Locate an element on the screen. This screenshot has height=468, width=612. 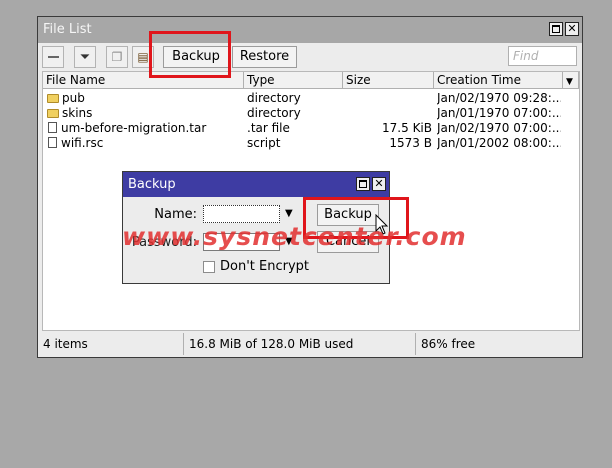
column-header-creation-time: Creation Time is located at coordinates (498, 80).